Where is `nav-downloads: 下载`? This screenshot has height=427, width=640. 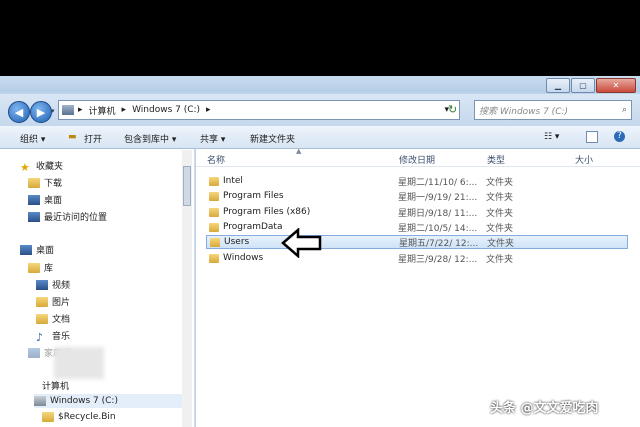
nav-downloads: 下载 is located at coordinates (45, 182).